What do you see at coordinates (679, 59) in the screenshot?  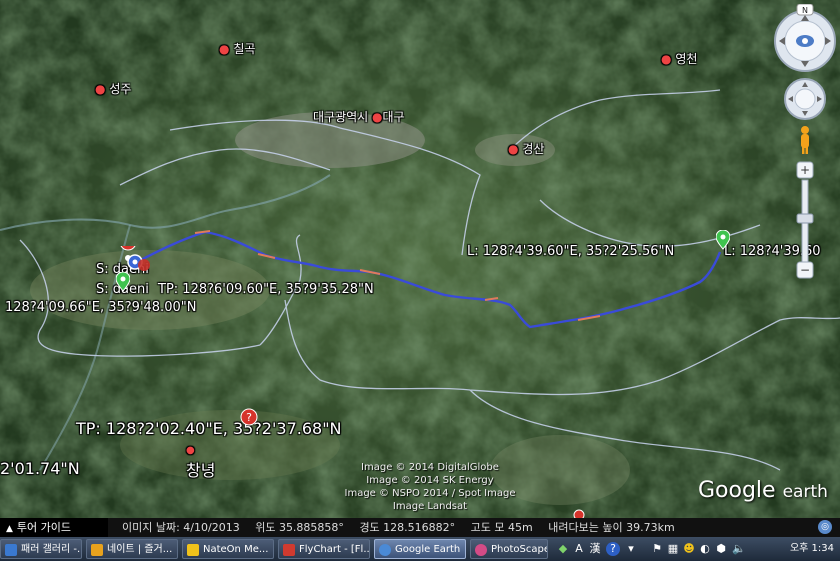 I see `place-label-yeongcheon: ● 영천` at bounding box center [679, 59].